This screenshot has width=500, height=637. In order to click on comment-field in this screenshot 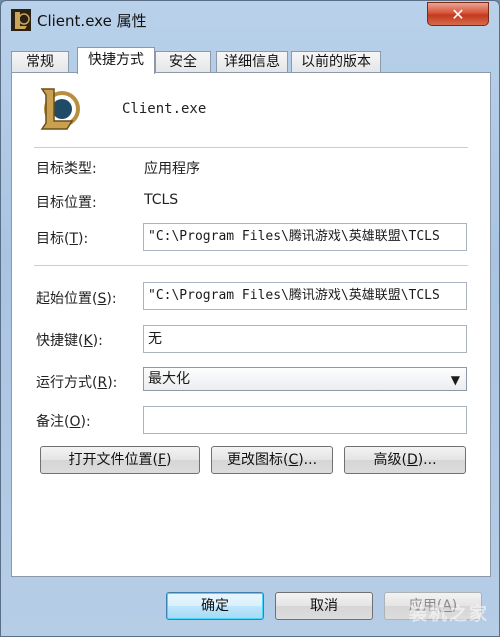, I will do `click(305, 420)`.